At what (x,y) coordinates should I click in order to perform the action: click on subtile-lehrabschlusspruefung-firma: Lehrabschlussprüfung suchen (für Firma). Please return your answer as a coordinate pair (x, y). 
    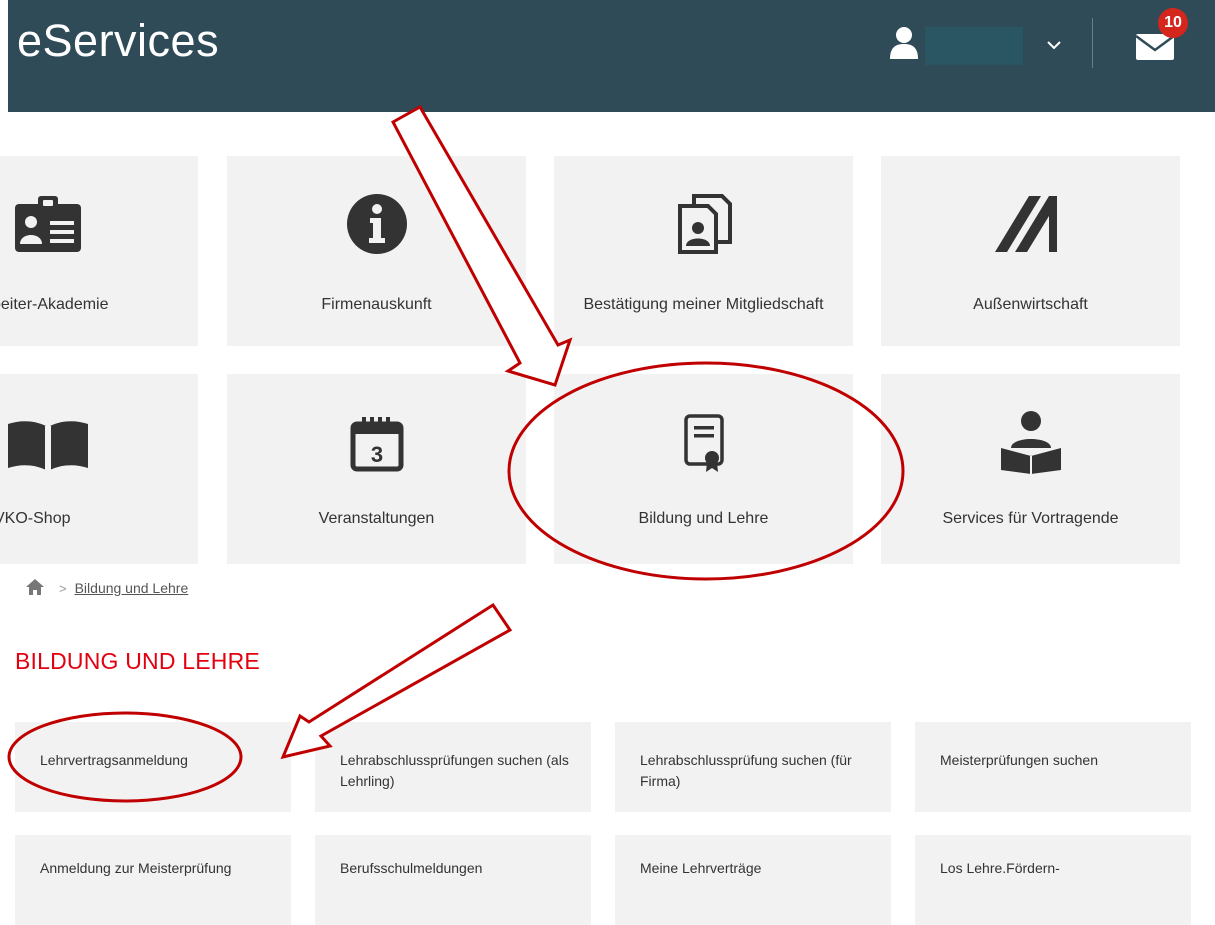
    Looking at the image, I should click on (753, 767).